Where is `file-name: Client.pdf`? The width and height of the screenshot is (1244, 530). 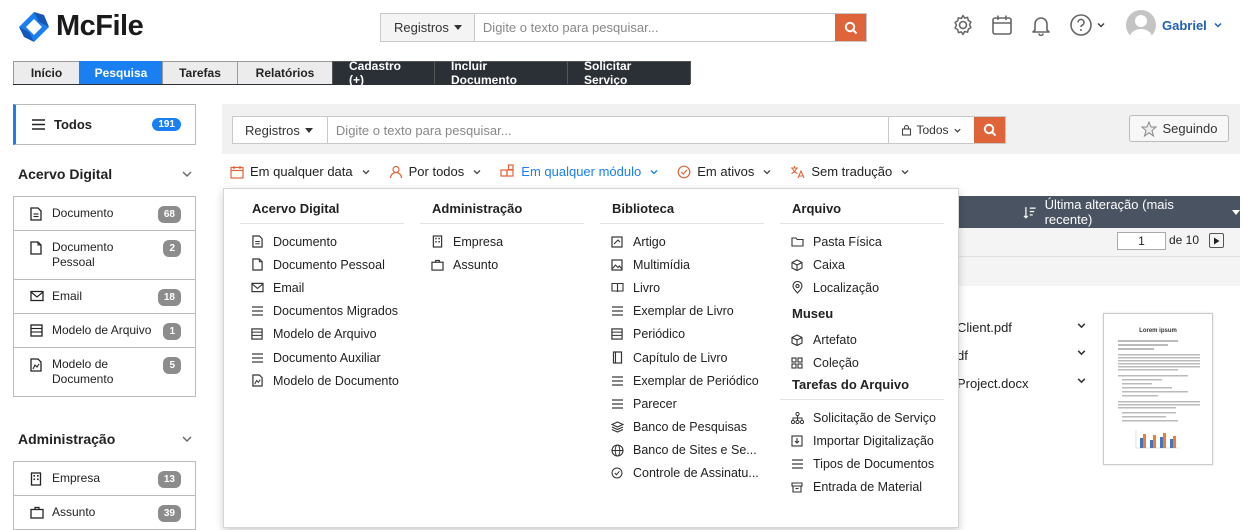 file-name: Client.pdf is located at coordinates (984, 327).